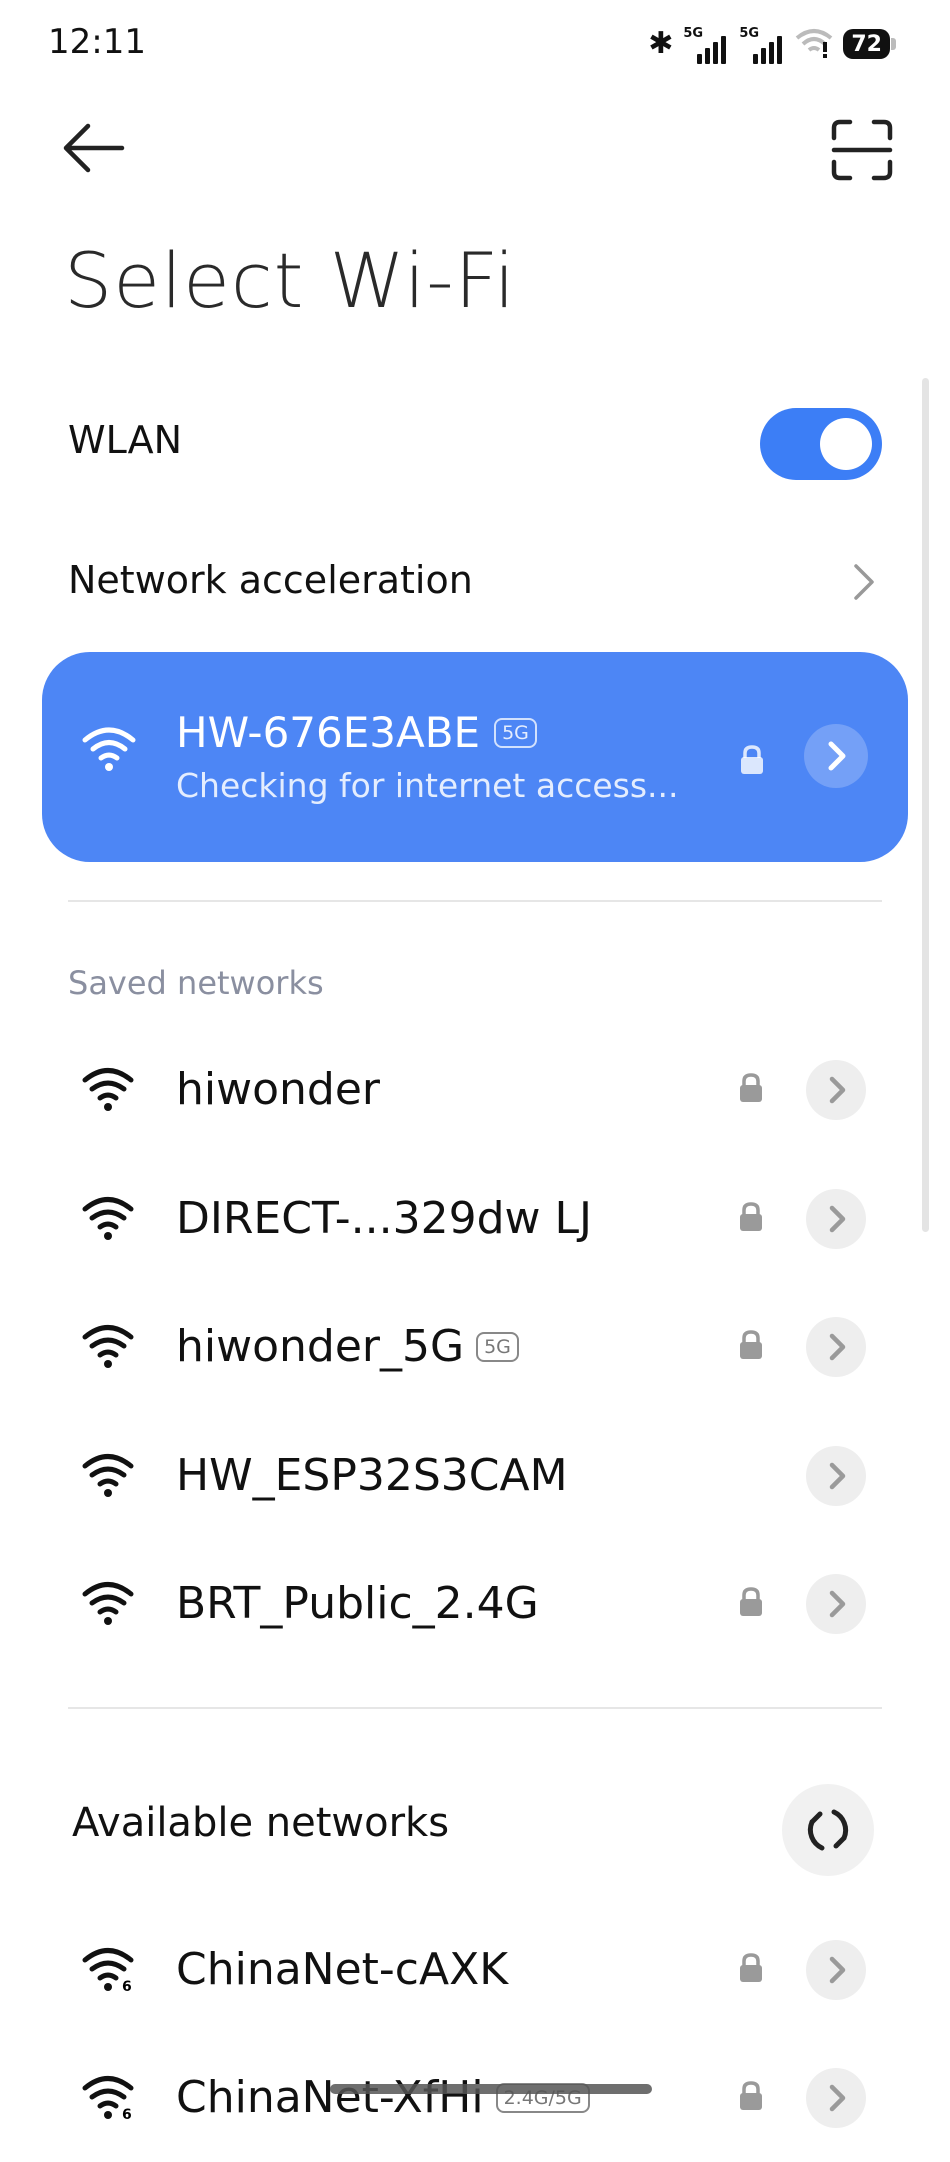  What do you see at coordinates (475, 1090) in the screenshot?
I see `network-row: hiwonder` at bounding box center [475, 1090].